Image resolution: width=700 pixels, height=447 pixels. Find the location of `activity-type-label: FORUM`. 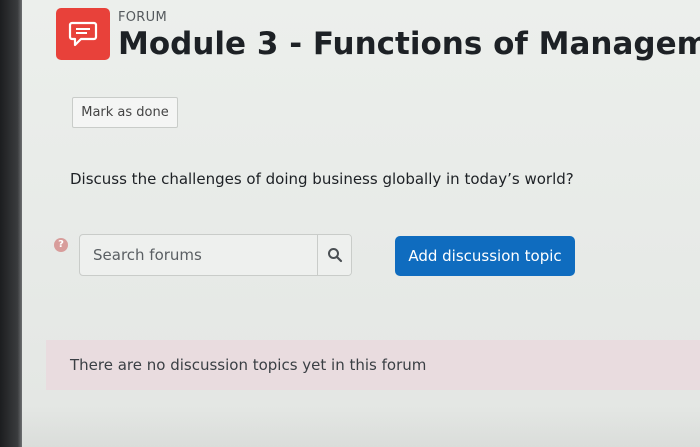

activity-type-label: FORUM is located at coordinates (142, 17).